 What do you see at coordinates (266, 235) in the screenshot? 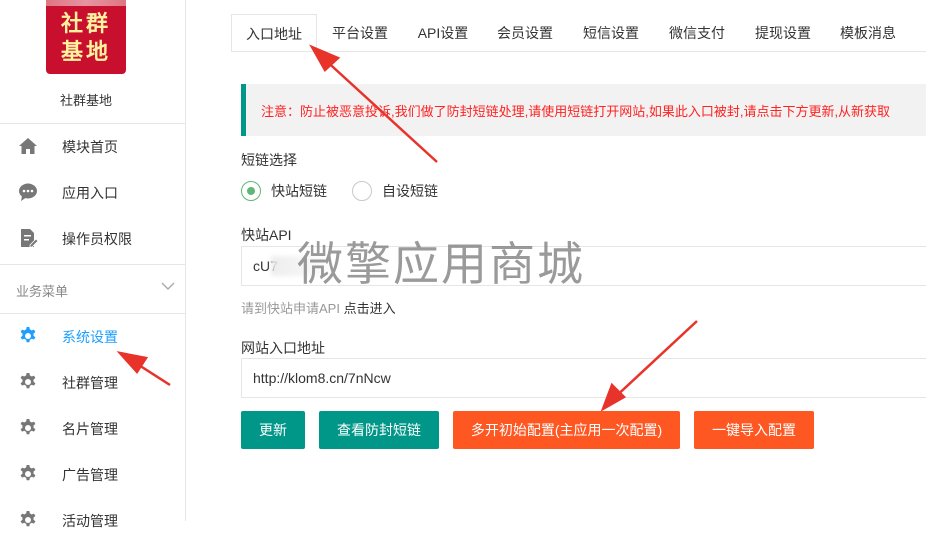
I see `api-label: 快站API` at bounding box center [266, 235].